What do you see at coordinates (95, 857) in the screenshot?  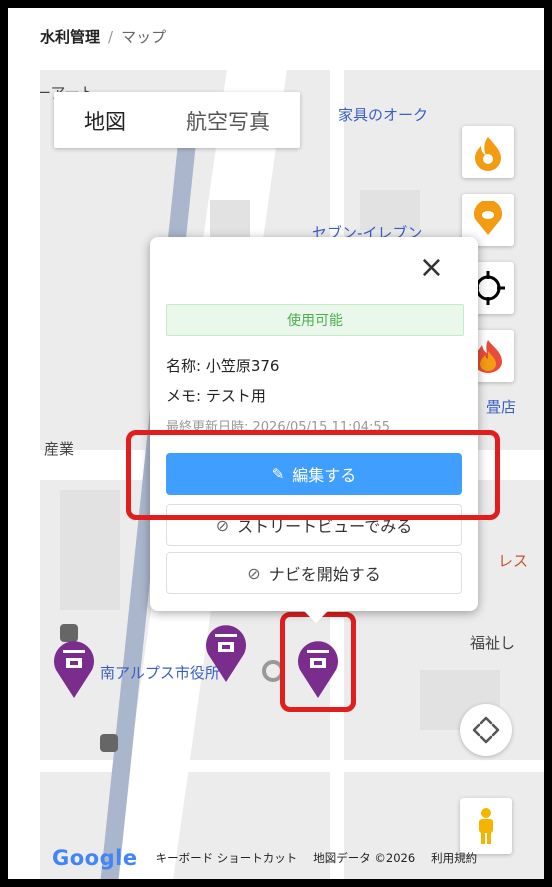 I see `google-logo: Google` at bounding box center [95, 857].